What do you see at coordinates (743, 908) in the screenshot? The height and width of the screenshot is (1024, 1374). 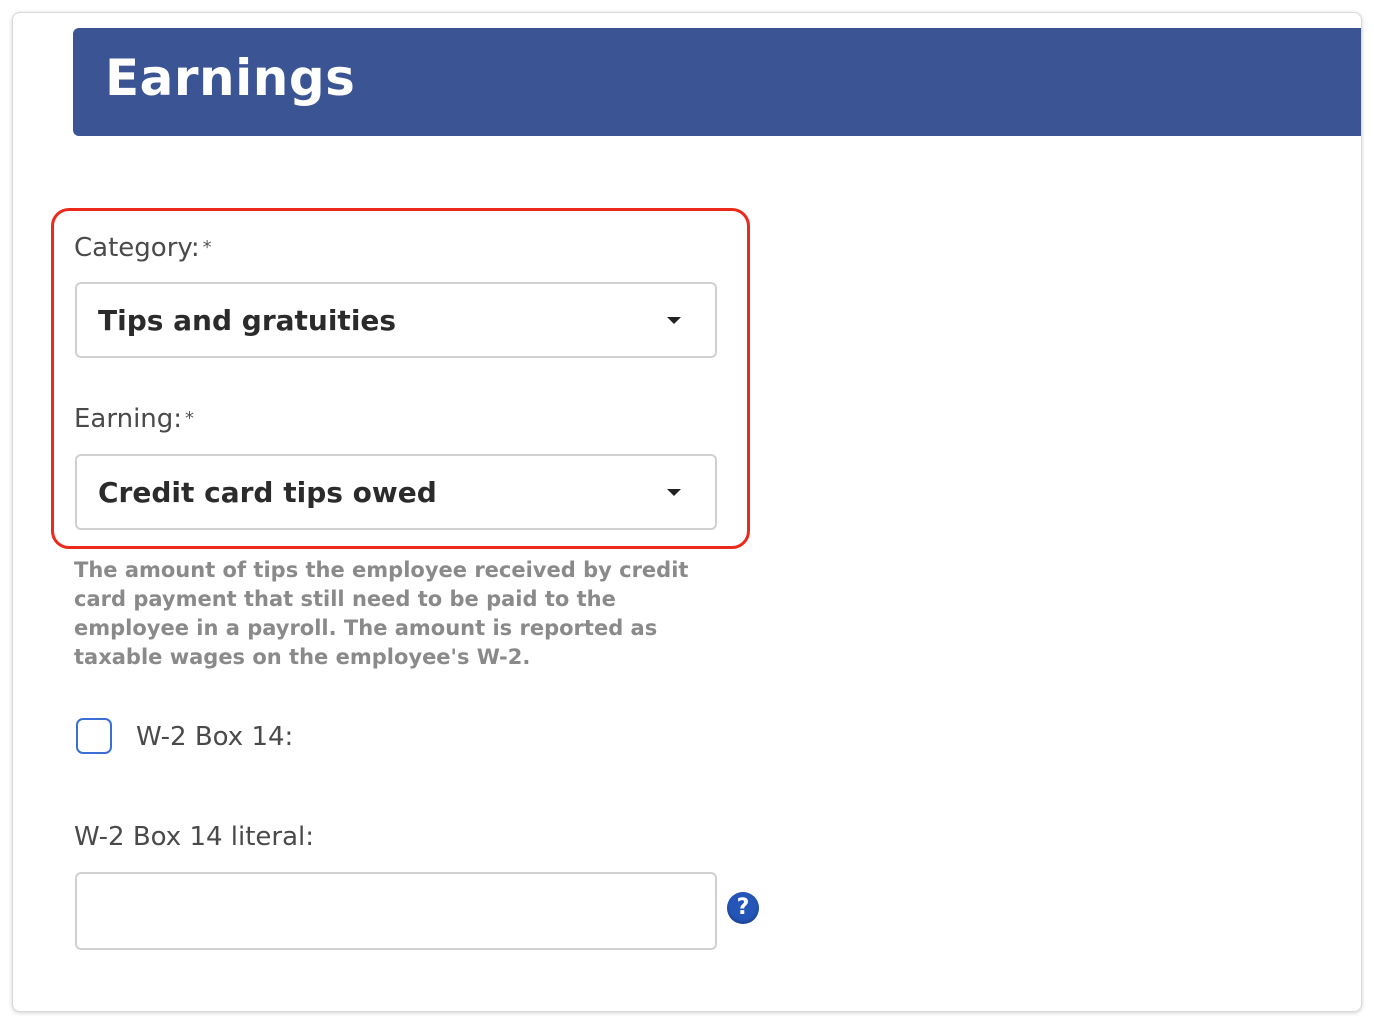 I see `question-circle-icon: ?` at bounding box center [743, 908].